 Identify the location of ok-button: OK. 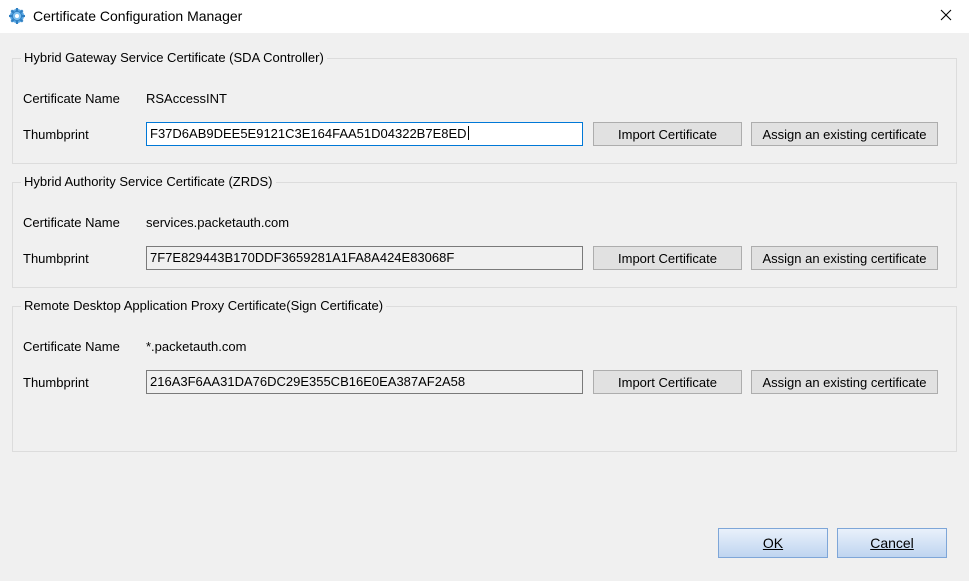
(773, 543).